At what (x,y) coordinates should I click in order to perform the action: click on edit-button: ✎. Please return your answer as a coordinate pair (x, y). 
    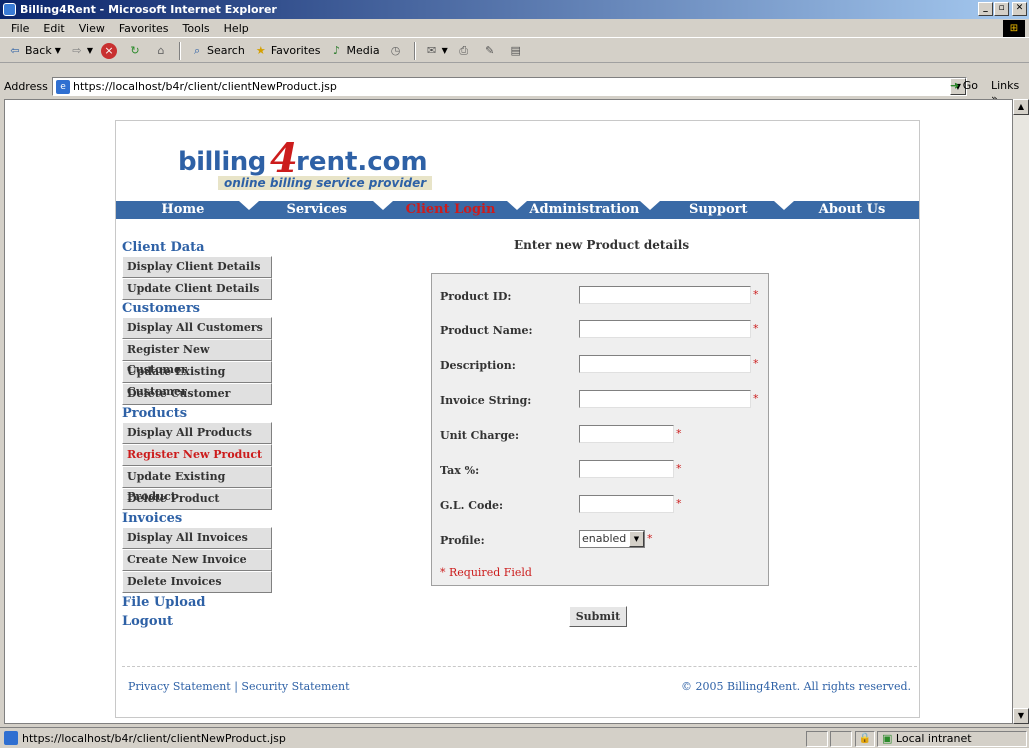
    Looking at the image, I should click on (491, 51).